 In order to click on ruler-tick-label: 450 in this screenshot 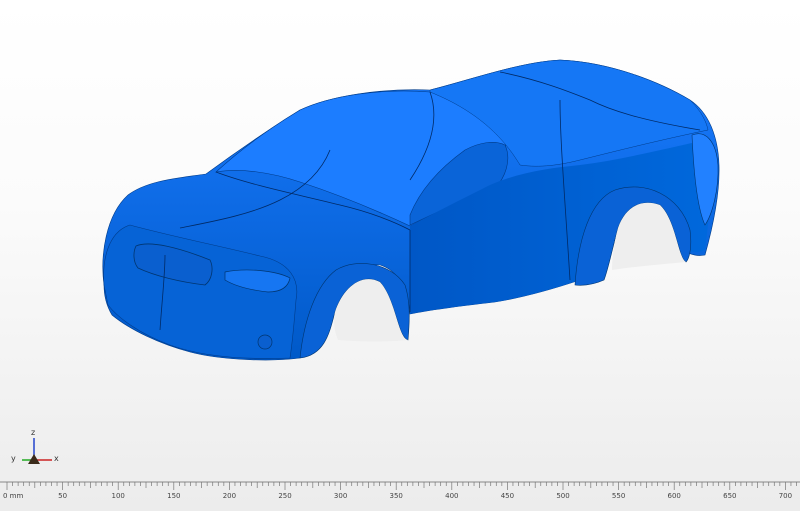, I will do `click(507, 496)`.